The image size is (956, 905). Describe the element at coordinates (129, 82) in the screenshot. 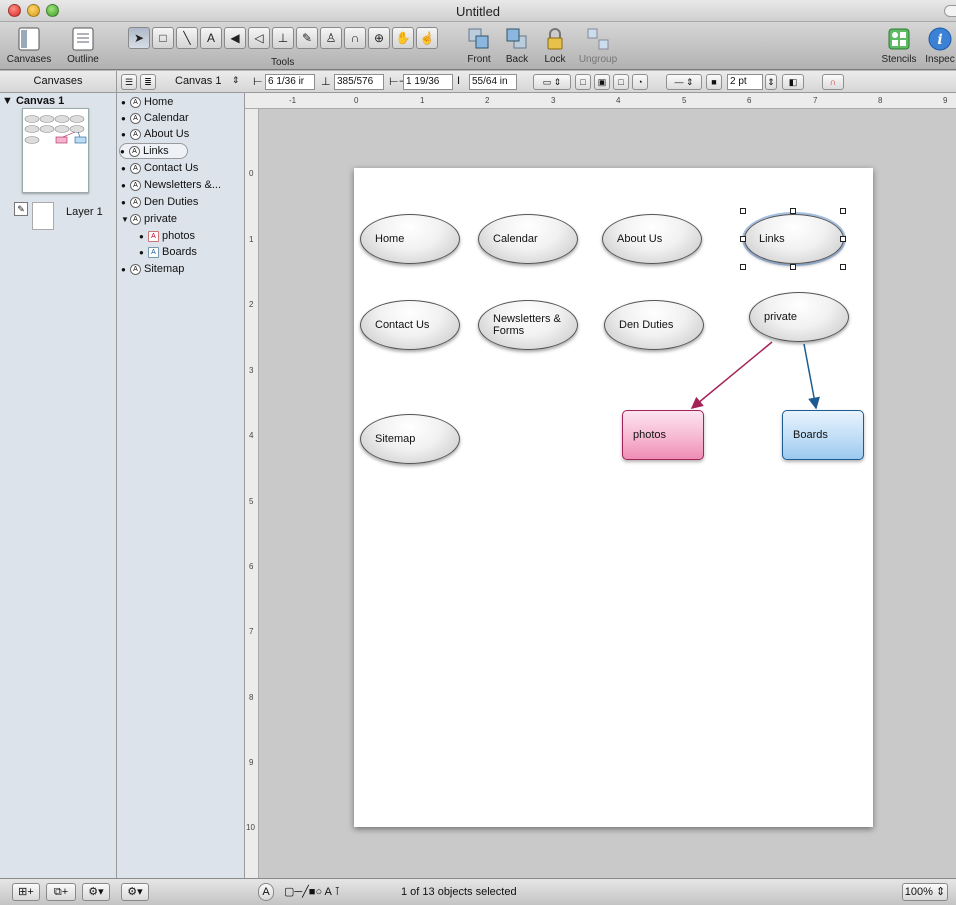

I see `outline-hierarchy-button: ☰` at that location.